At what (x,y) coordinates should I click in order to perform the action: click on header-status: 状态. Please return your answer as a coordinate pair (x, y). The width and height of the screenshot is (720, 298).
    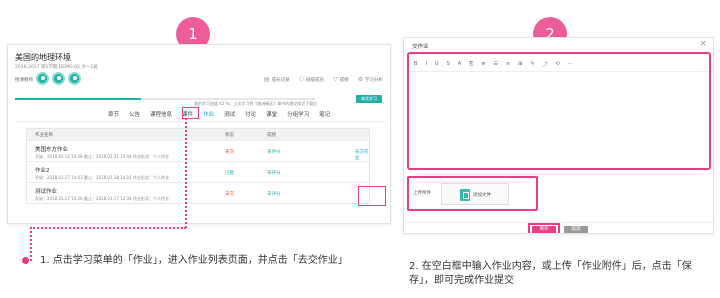
    Looking at the image, I should click on (229, 135).